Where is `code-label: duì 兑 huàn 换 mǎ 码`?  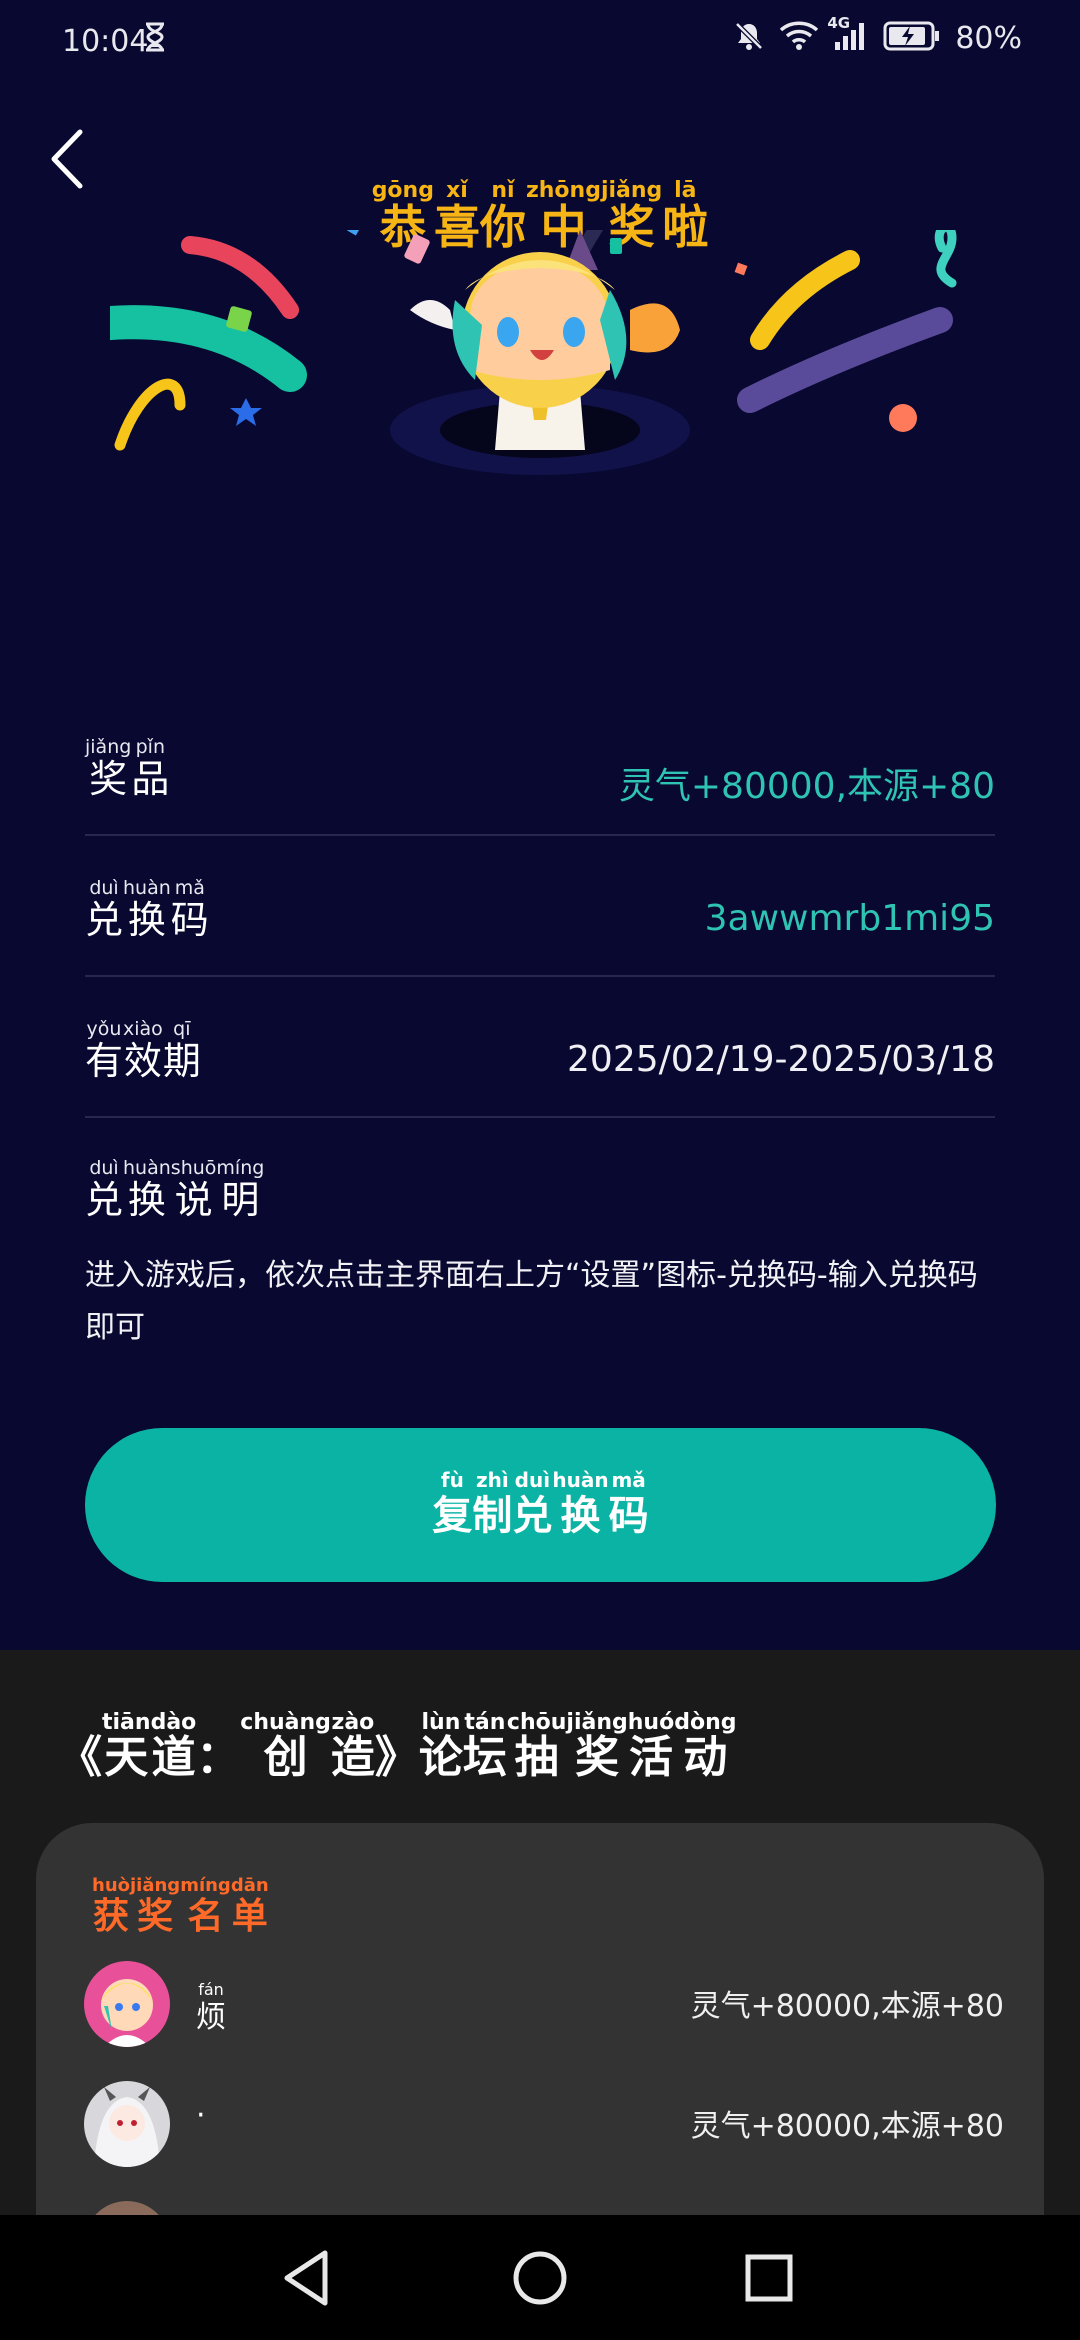
code-label: duì 兑 huàn 换 mǎ 码 is located at coordinates (147, 909).